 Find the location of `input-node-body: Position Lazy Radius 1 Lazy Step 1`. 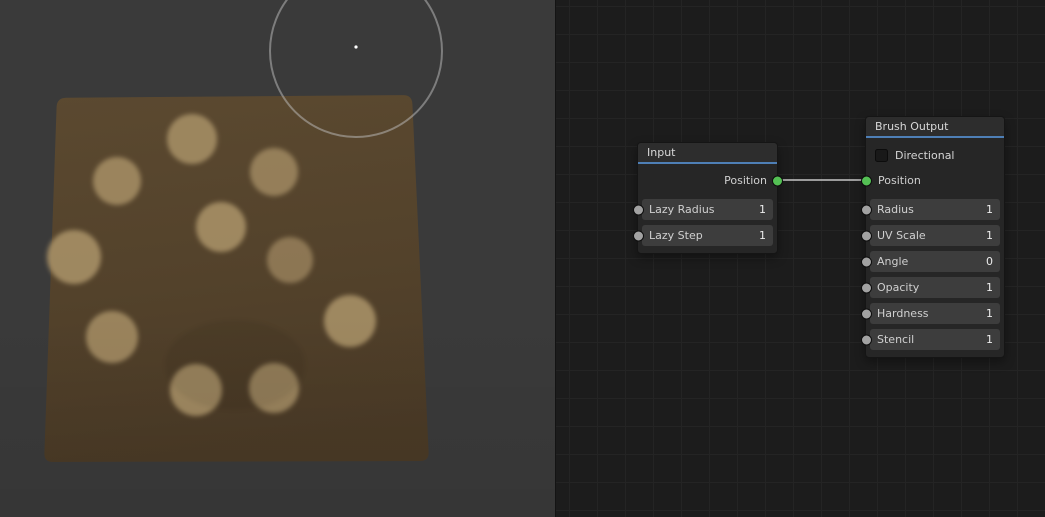

input-node-body: Position Lazy Radius 1 Lazy Step 1 is located at coordinates (707, 208).